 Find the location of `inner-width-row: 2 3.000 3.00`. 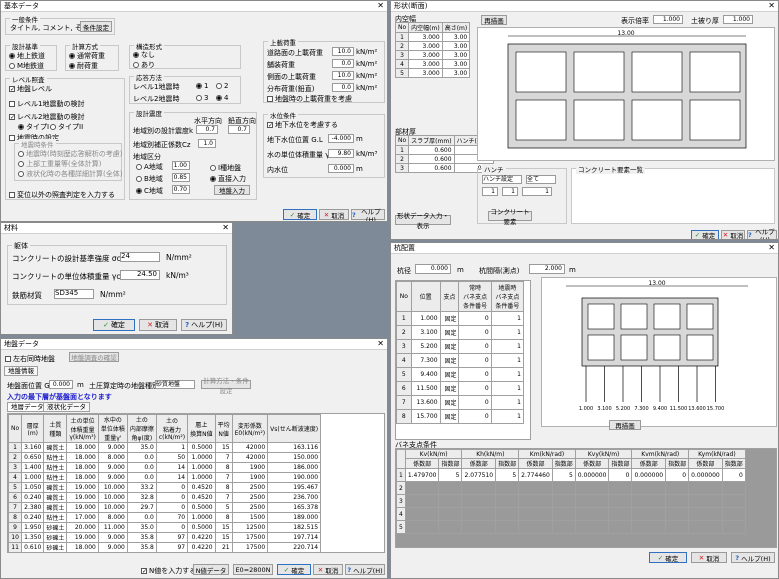

inner-width-row: 2 3.000 3.00 is located at coordinates (432, 46).